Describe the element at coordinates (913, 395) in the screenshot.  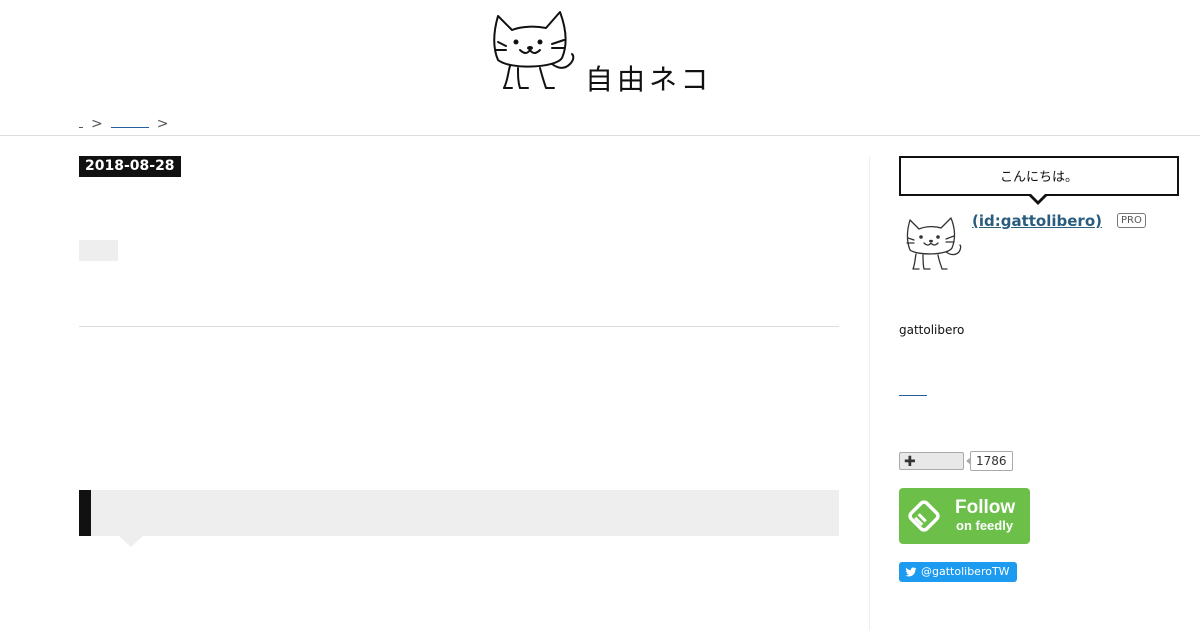
I see `profile-more-link` at that location.